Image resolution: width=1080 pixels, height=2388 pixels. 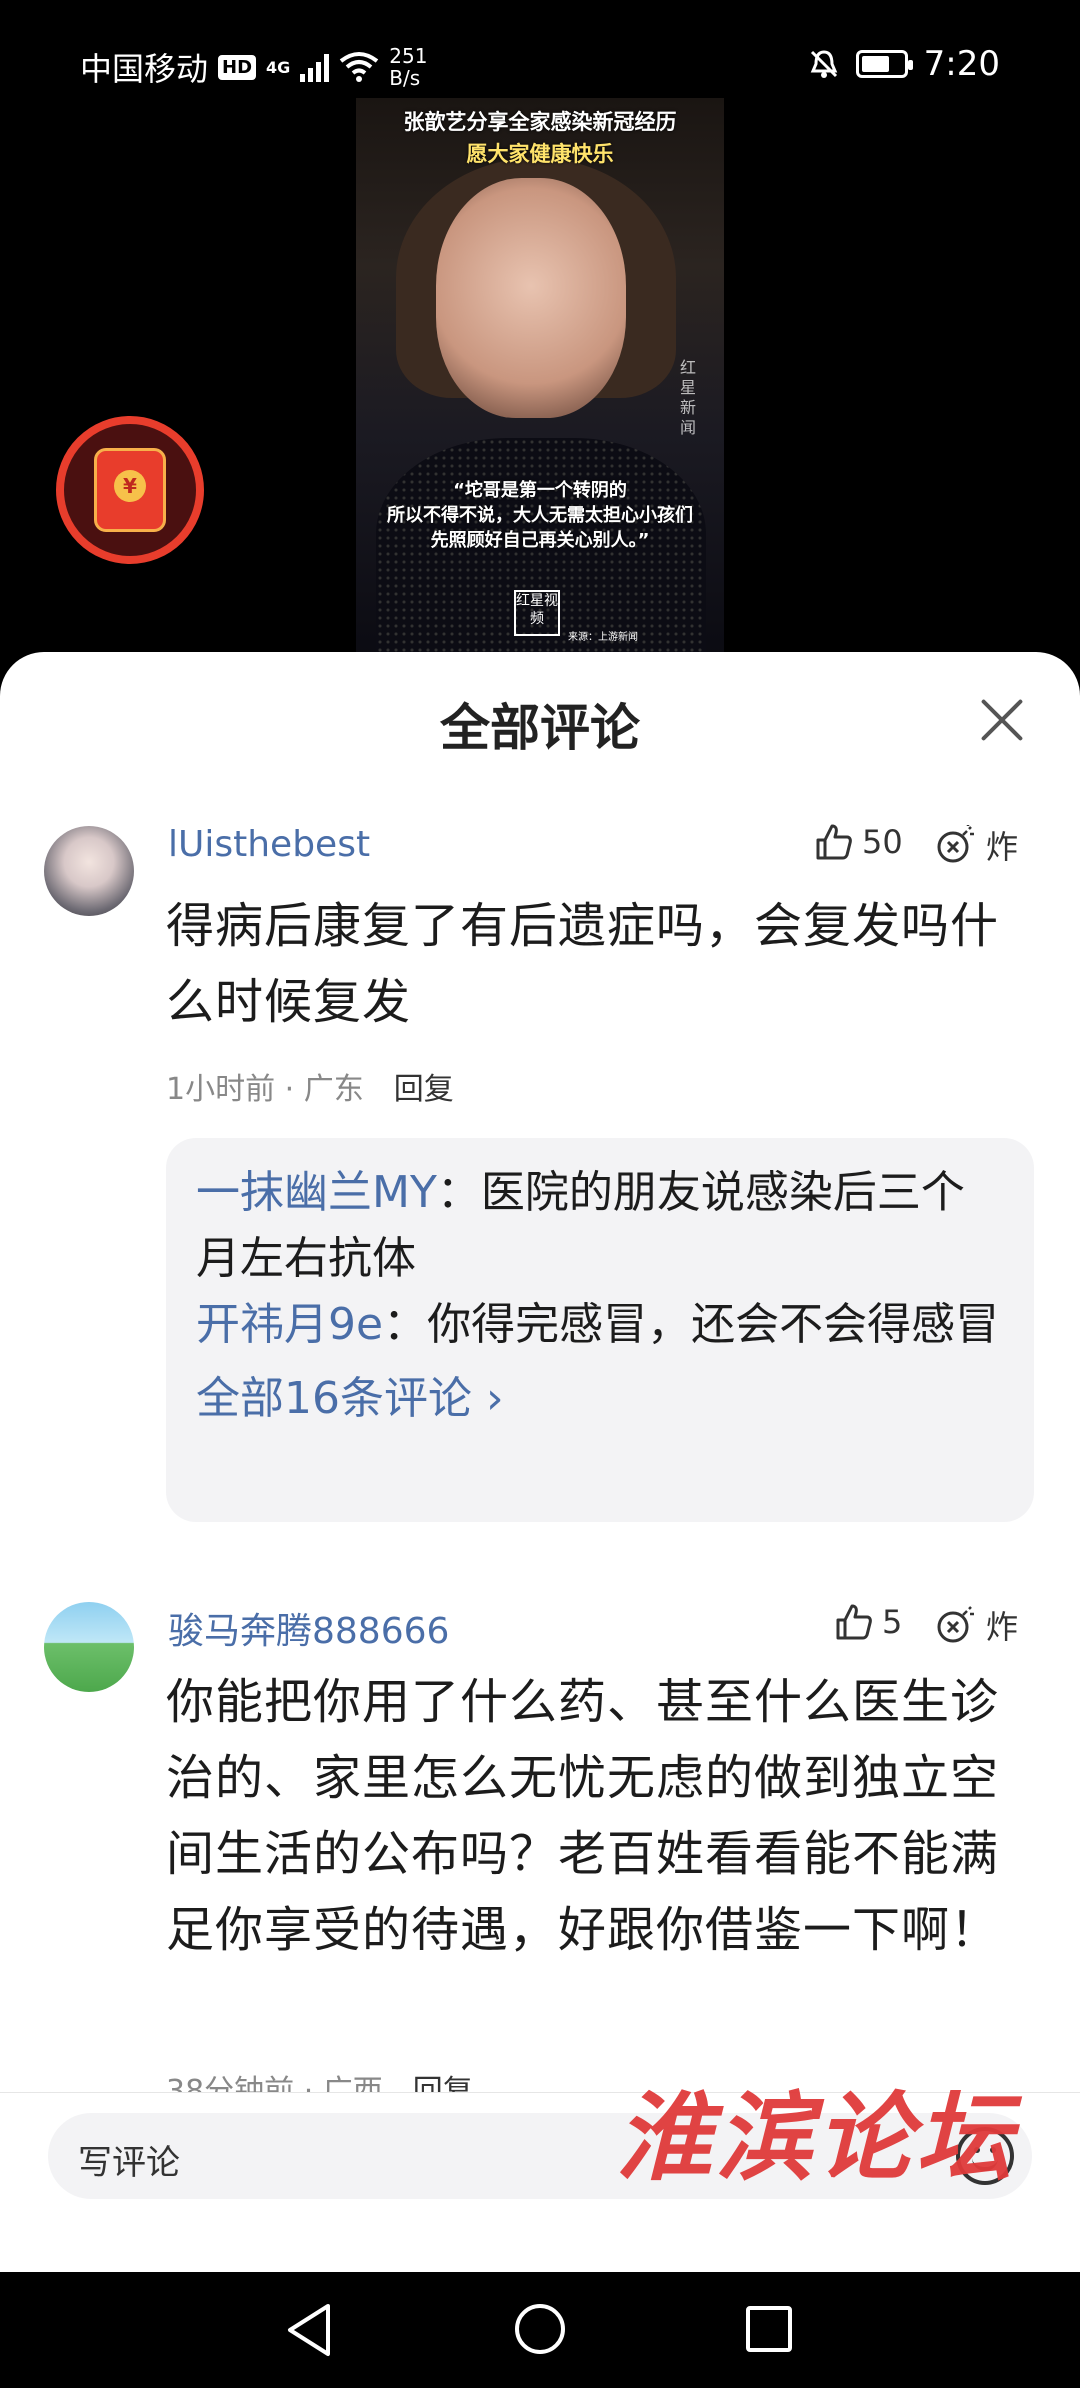 I want to click on reply-text: ：你得完感冒，还会不会得感冒, so click(x=691, y=1324).